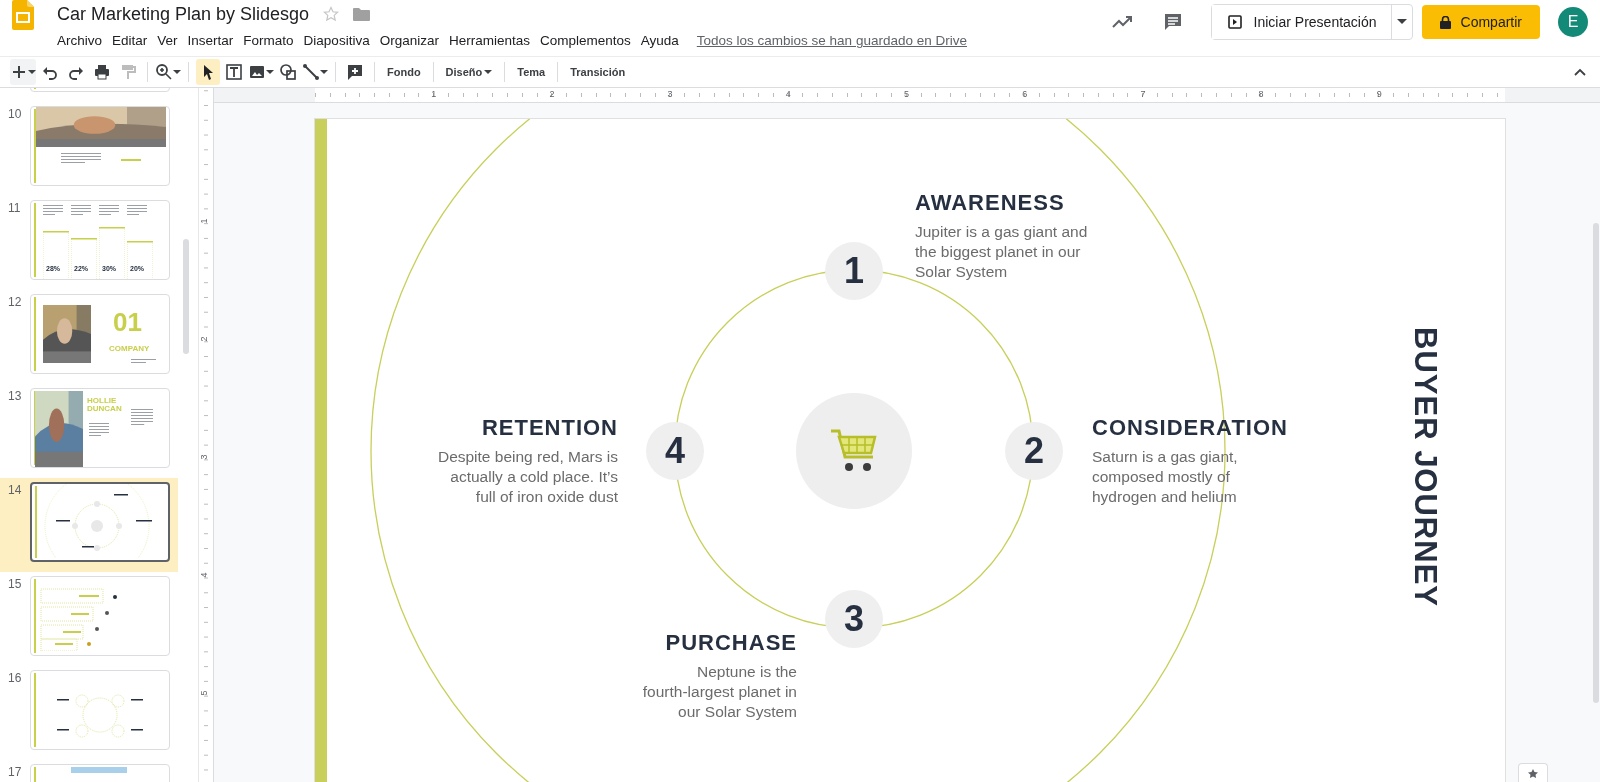  I want to click on ruler-label: 9, so click(1379, 94).